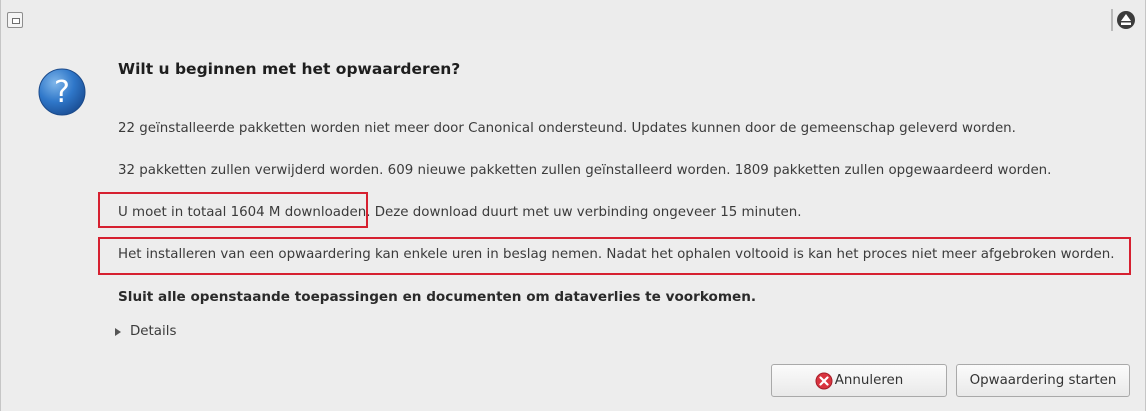  Describe the element at coordinates (15, 20) in the screenshot. I see `window-menu-icon` at that location.